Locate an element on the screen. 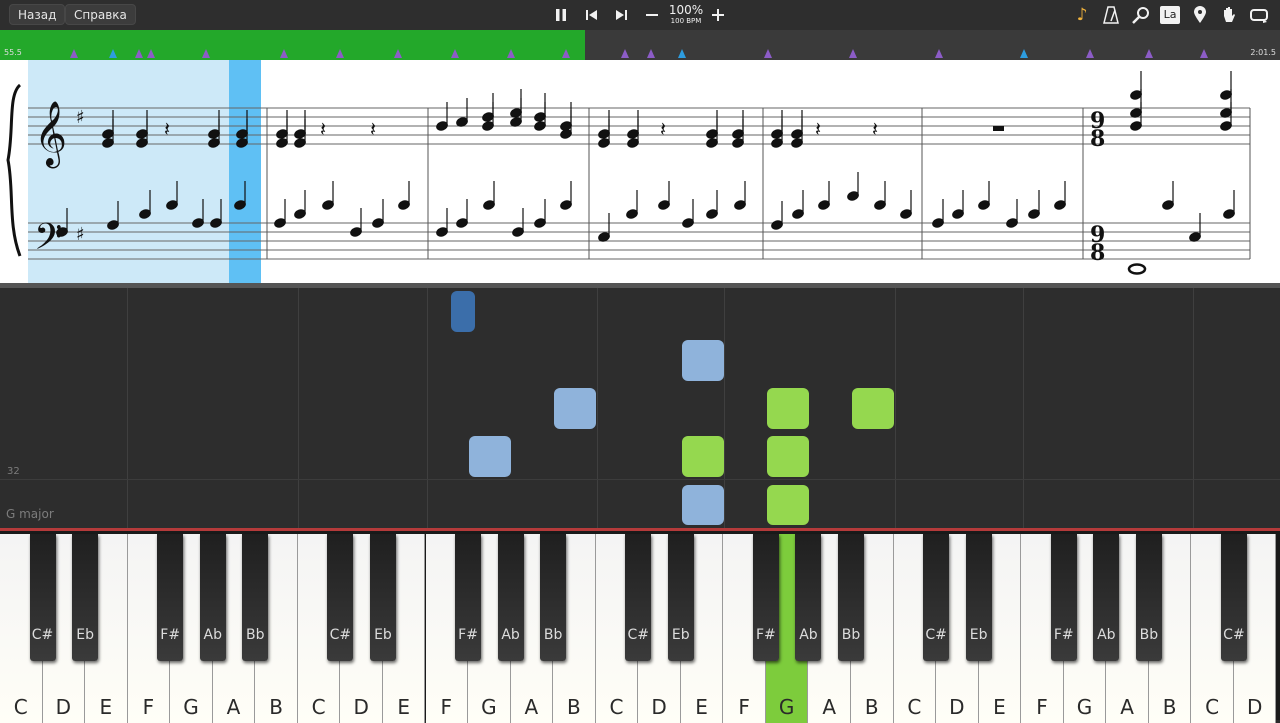  help-button: Справка is located at coordinates (100, 14).